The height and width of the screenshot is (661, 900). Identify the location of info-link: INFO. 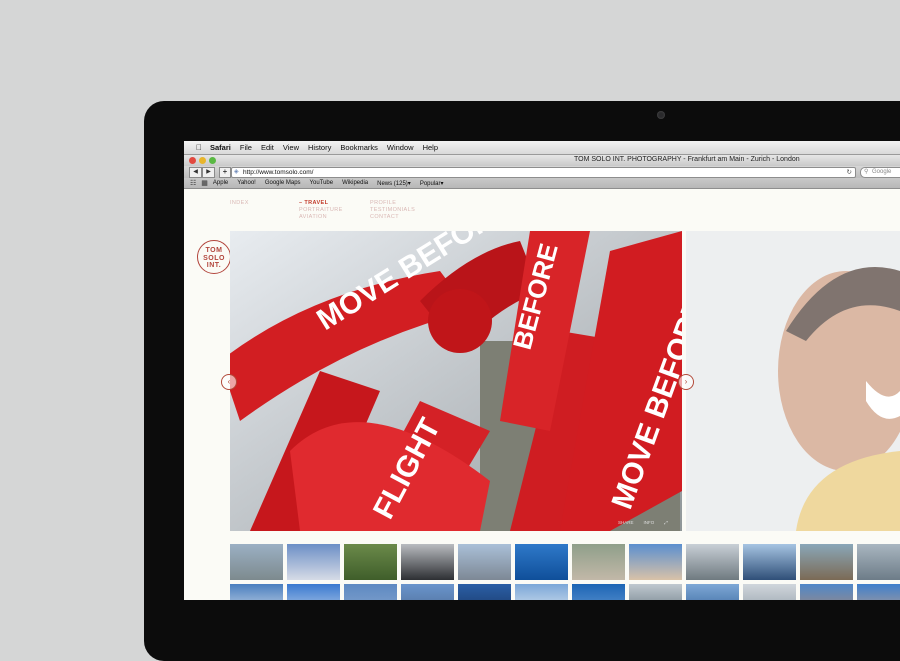
(649, 522).